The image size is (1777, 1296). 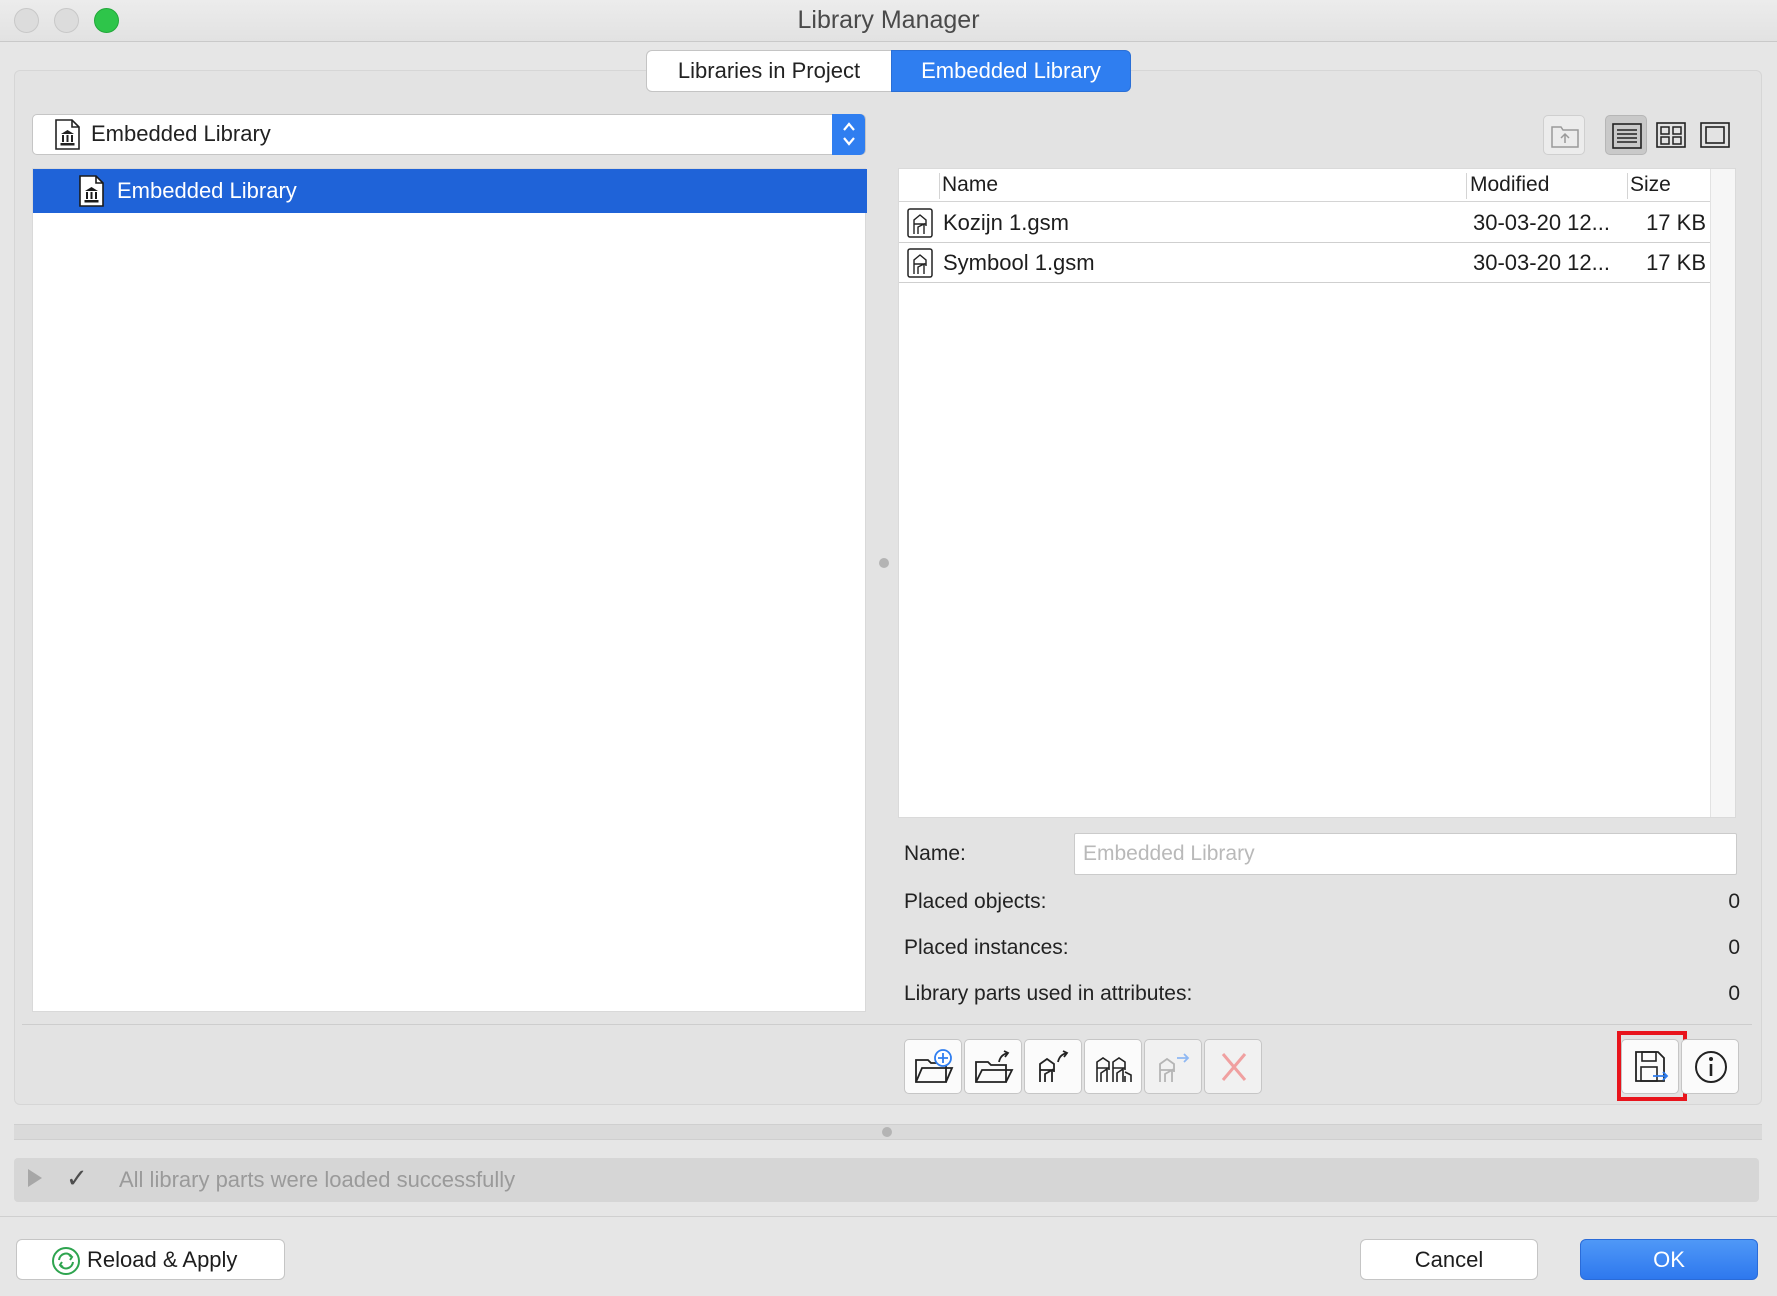 What do you see at coordinates (975, 901) in the screenshot?
I see `placed-objects-label: Placed objects:` at bounding box center [975, 901].